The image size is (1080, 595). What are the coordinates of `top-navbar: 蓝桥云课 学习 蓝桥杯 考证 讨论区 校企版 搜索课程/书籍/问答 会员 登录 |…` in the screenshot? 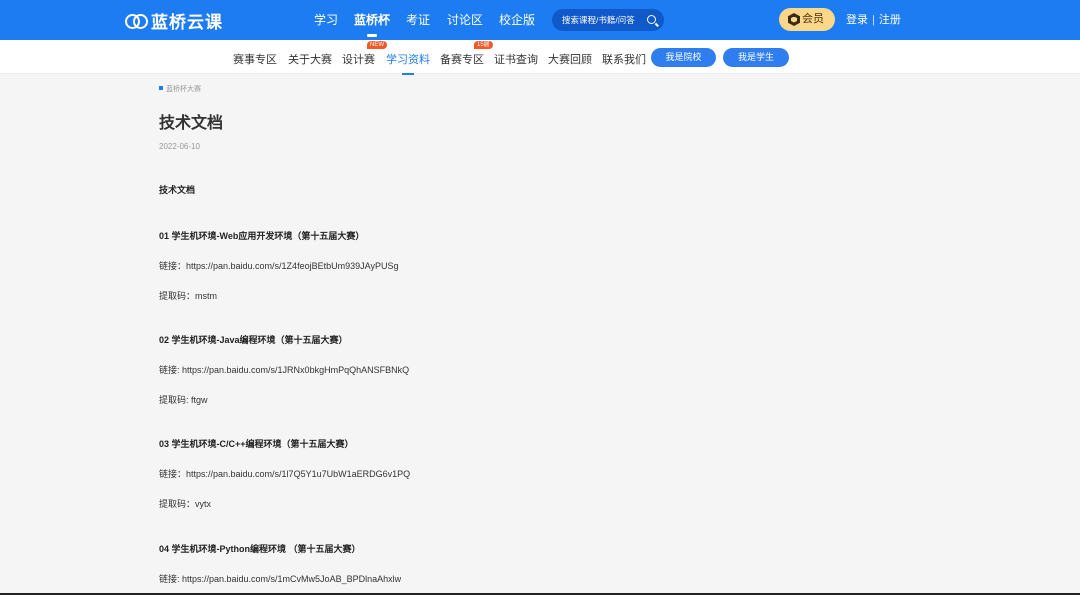 It's located at (540, 20).